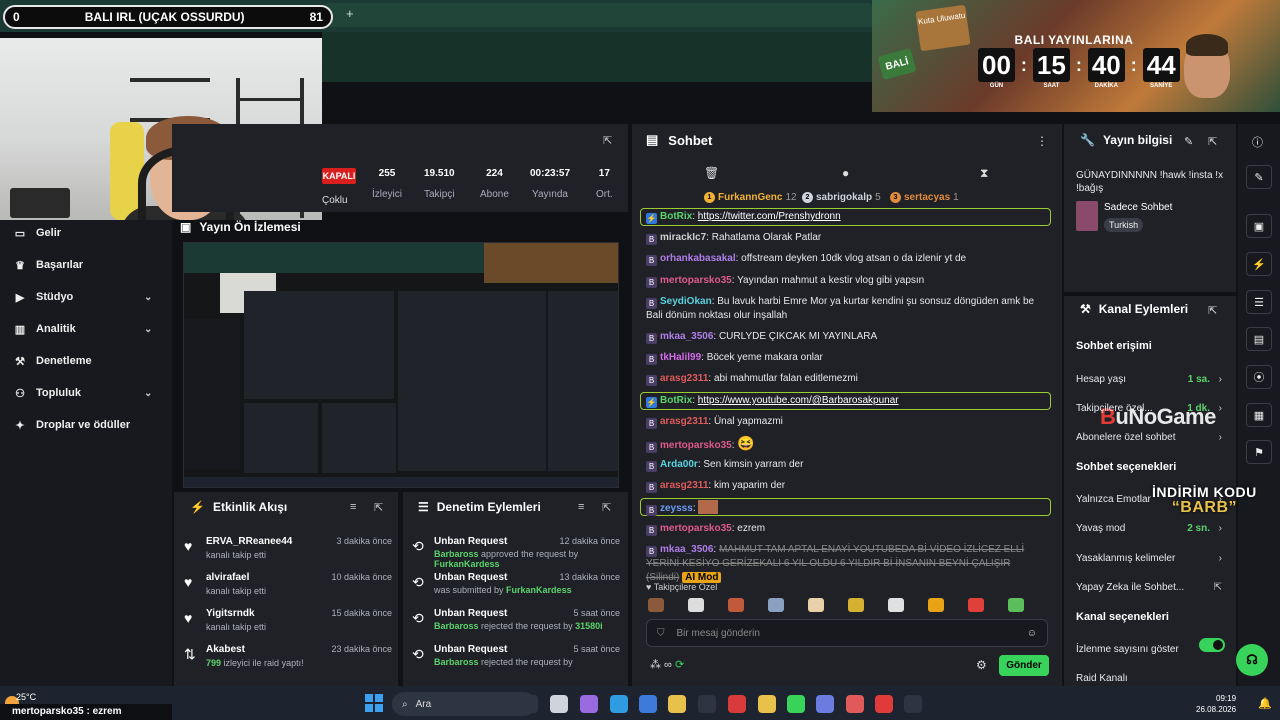 This screenshot has width=1280, height=720. Describe the element at coordinates (677, 704) in the screenshot. I see `file-explorer-icon` at that location.